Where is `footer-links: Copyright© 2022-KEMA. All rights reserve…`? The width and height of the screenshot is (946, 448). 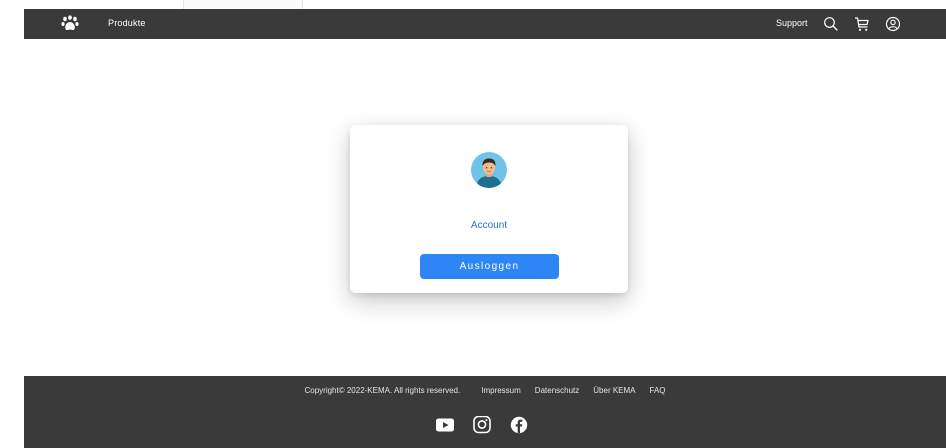
footer-links: Copyright© 2022-KEMA. All rights reserve… is located at coordinates (485, 390).